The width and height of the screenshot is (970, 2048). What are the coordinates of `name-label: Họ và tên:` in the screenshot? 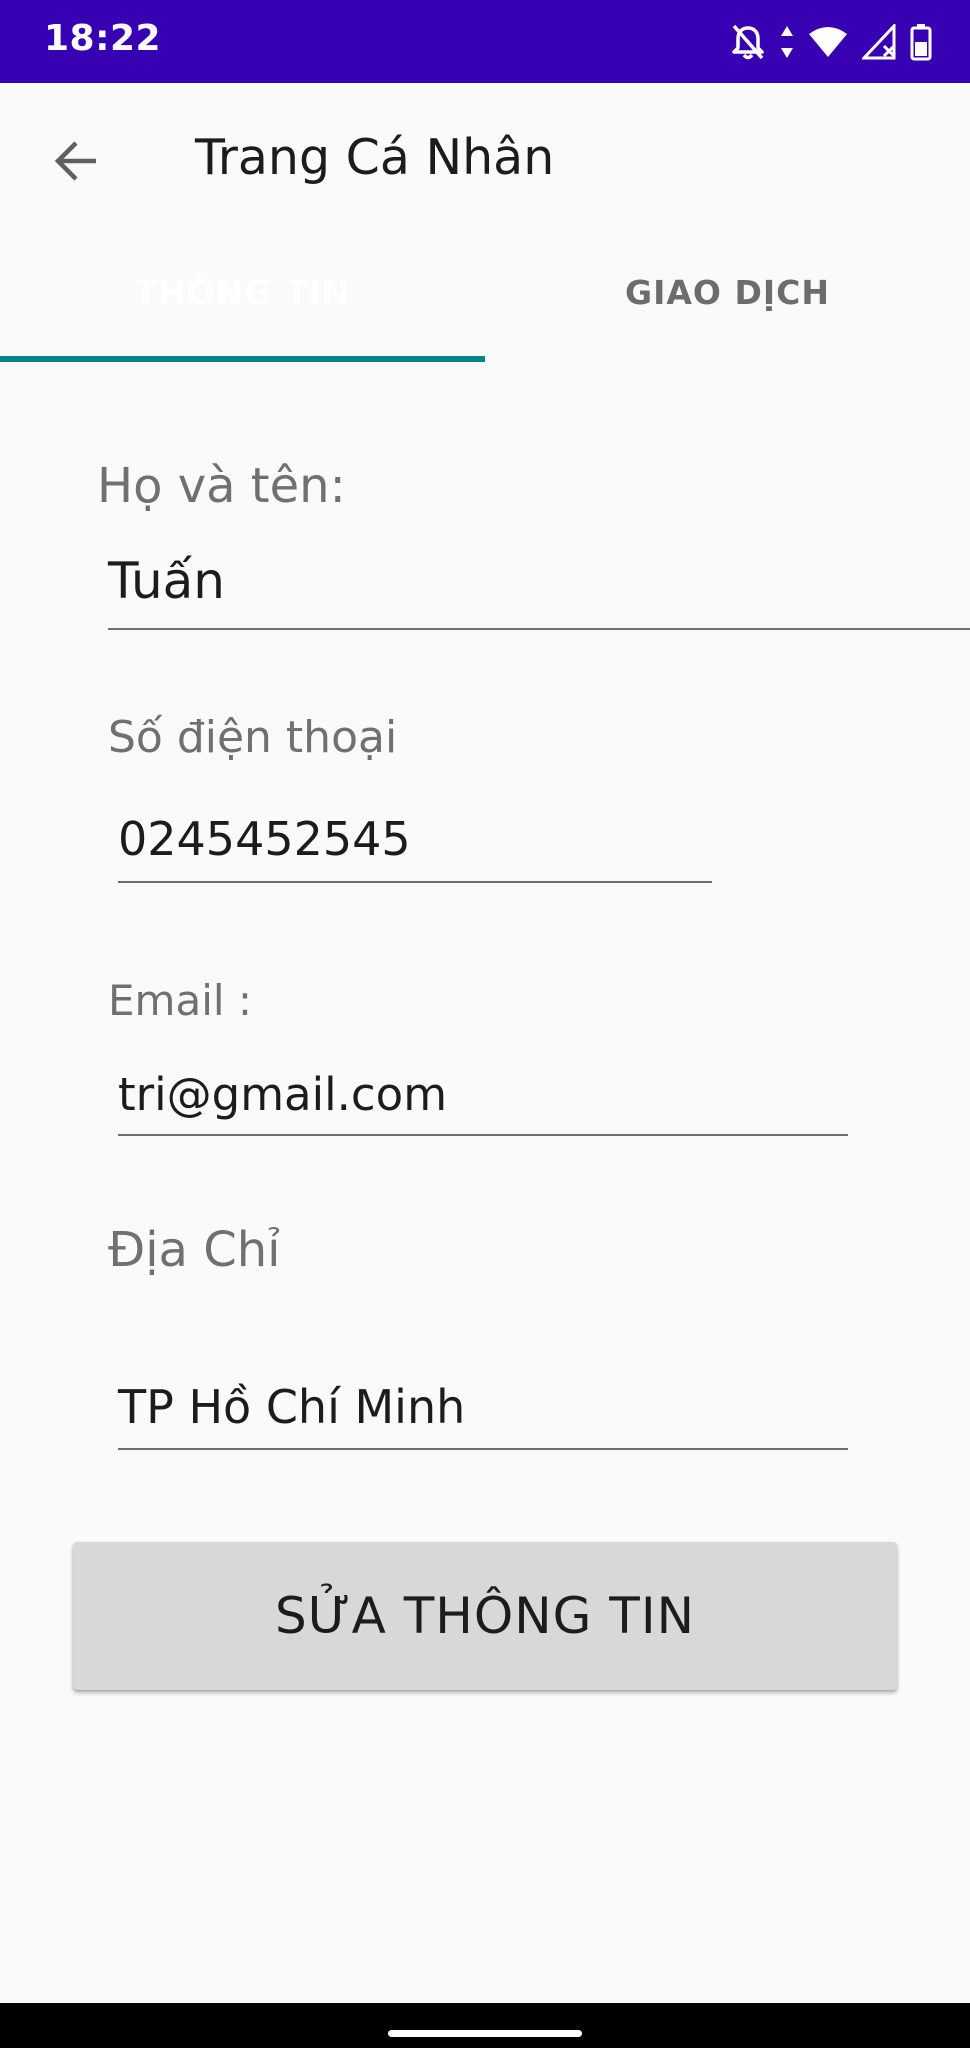 It's located at (221, 486).